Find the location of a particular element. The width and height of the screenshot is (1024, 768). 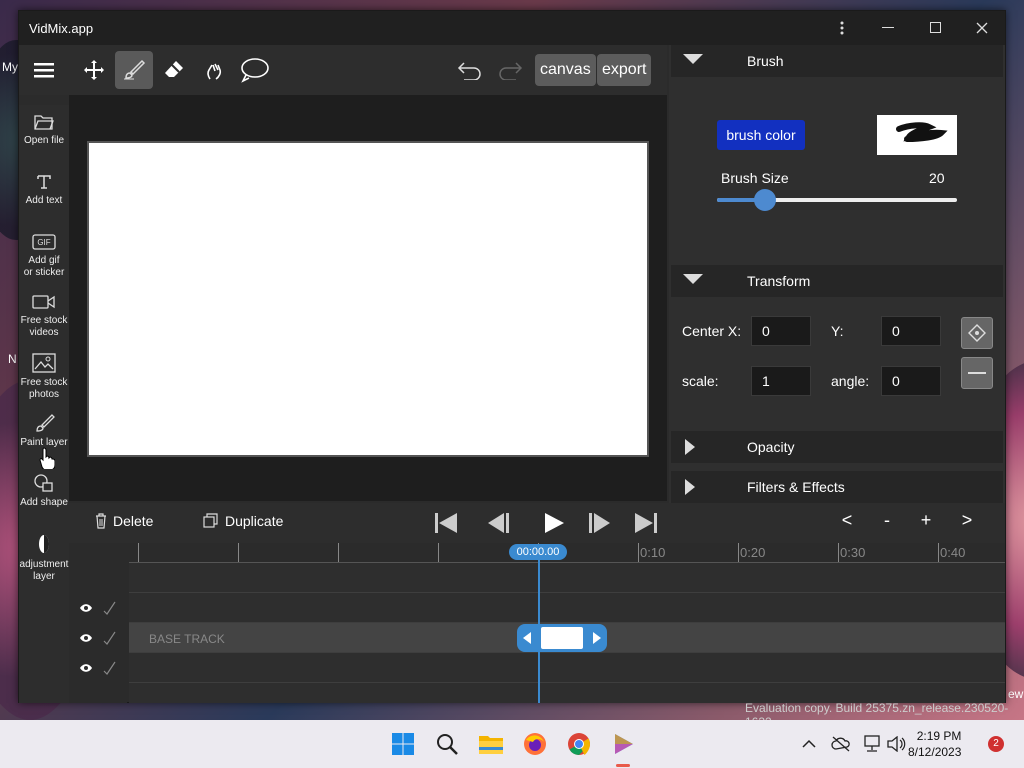

section-title: Opacity is located at coordinates (771, 447).